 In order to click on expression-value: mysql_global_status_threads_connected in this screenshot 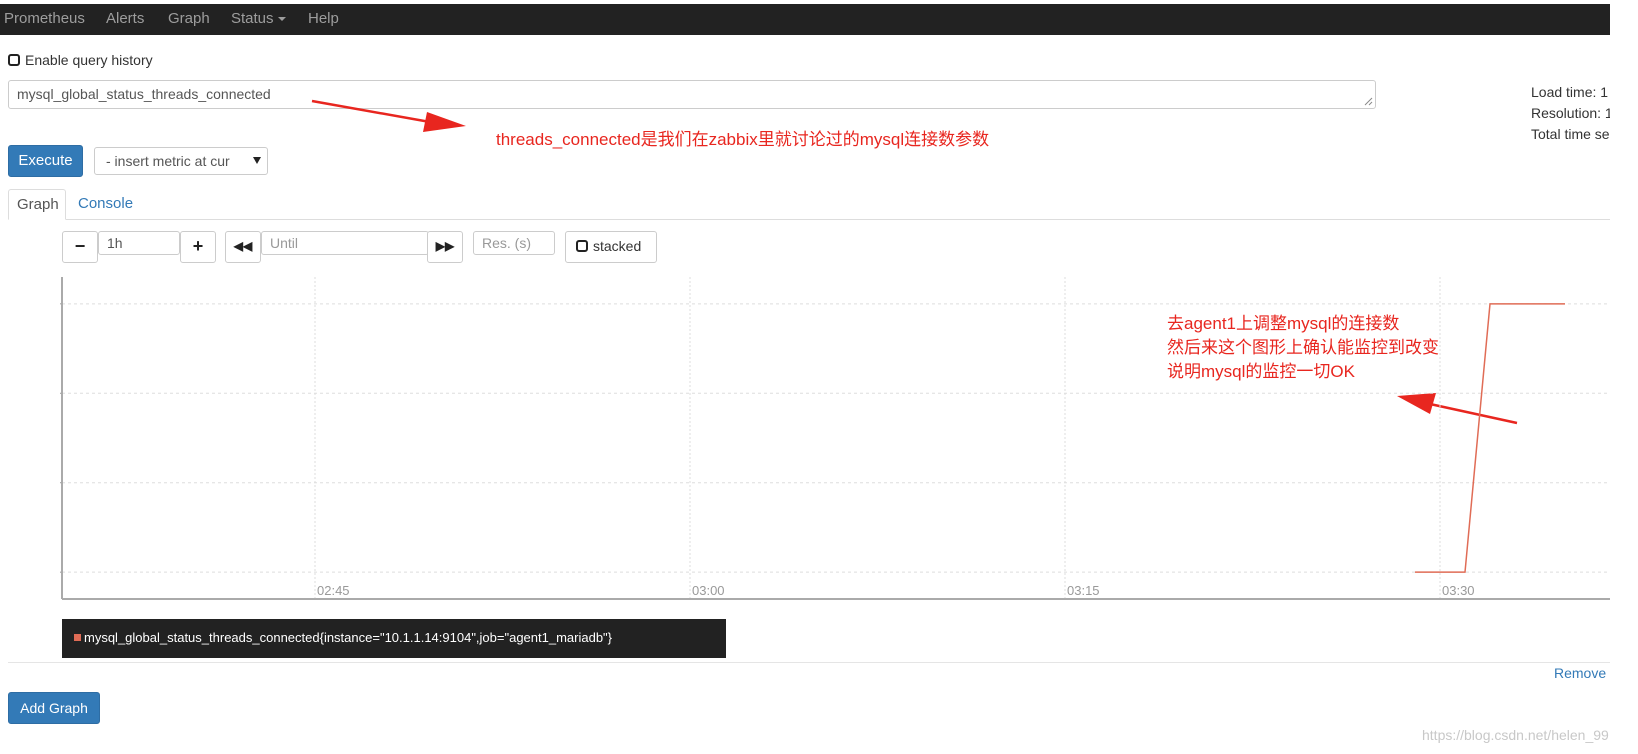, I will do `click(144, 94)`.